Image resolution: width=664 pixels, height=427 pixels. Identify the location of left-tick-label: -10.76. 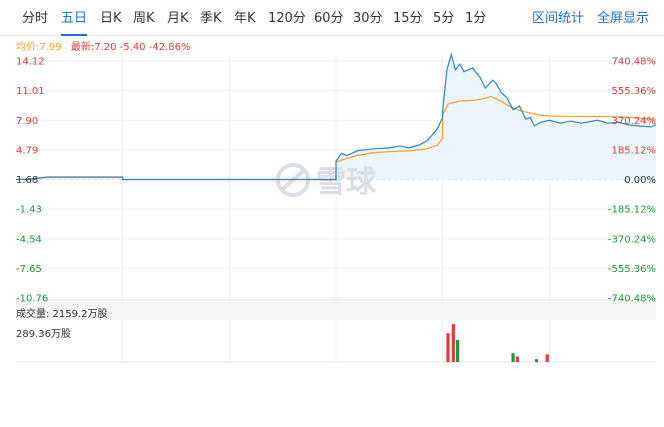
(32, 299).